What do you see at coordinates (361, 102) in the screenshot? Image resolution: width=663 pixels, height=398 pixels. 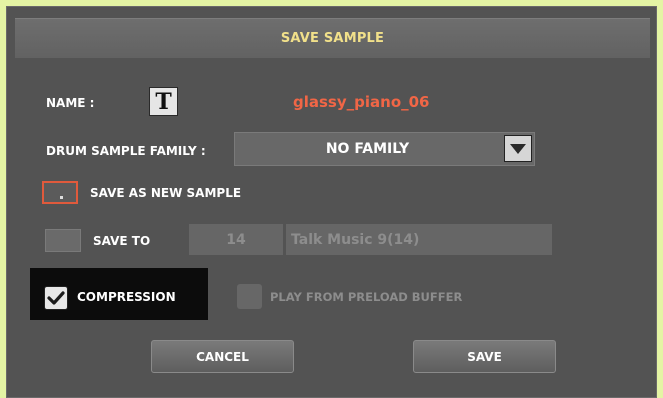 I see `sample-name-value: glassy_piano_06` at bounding box center [361, 102].